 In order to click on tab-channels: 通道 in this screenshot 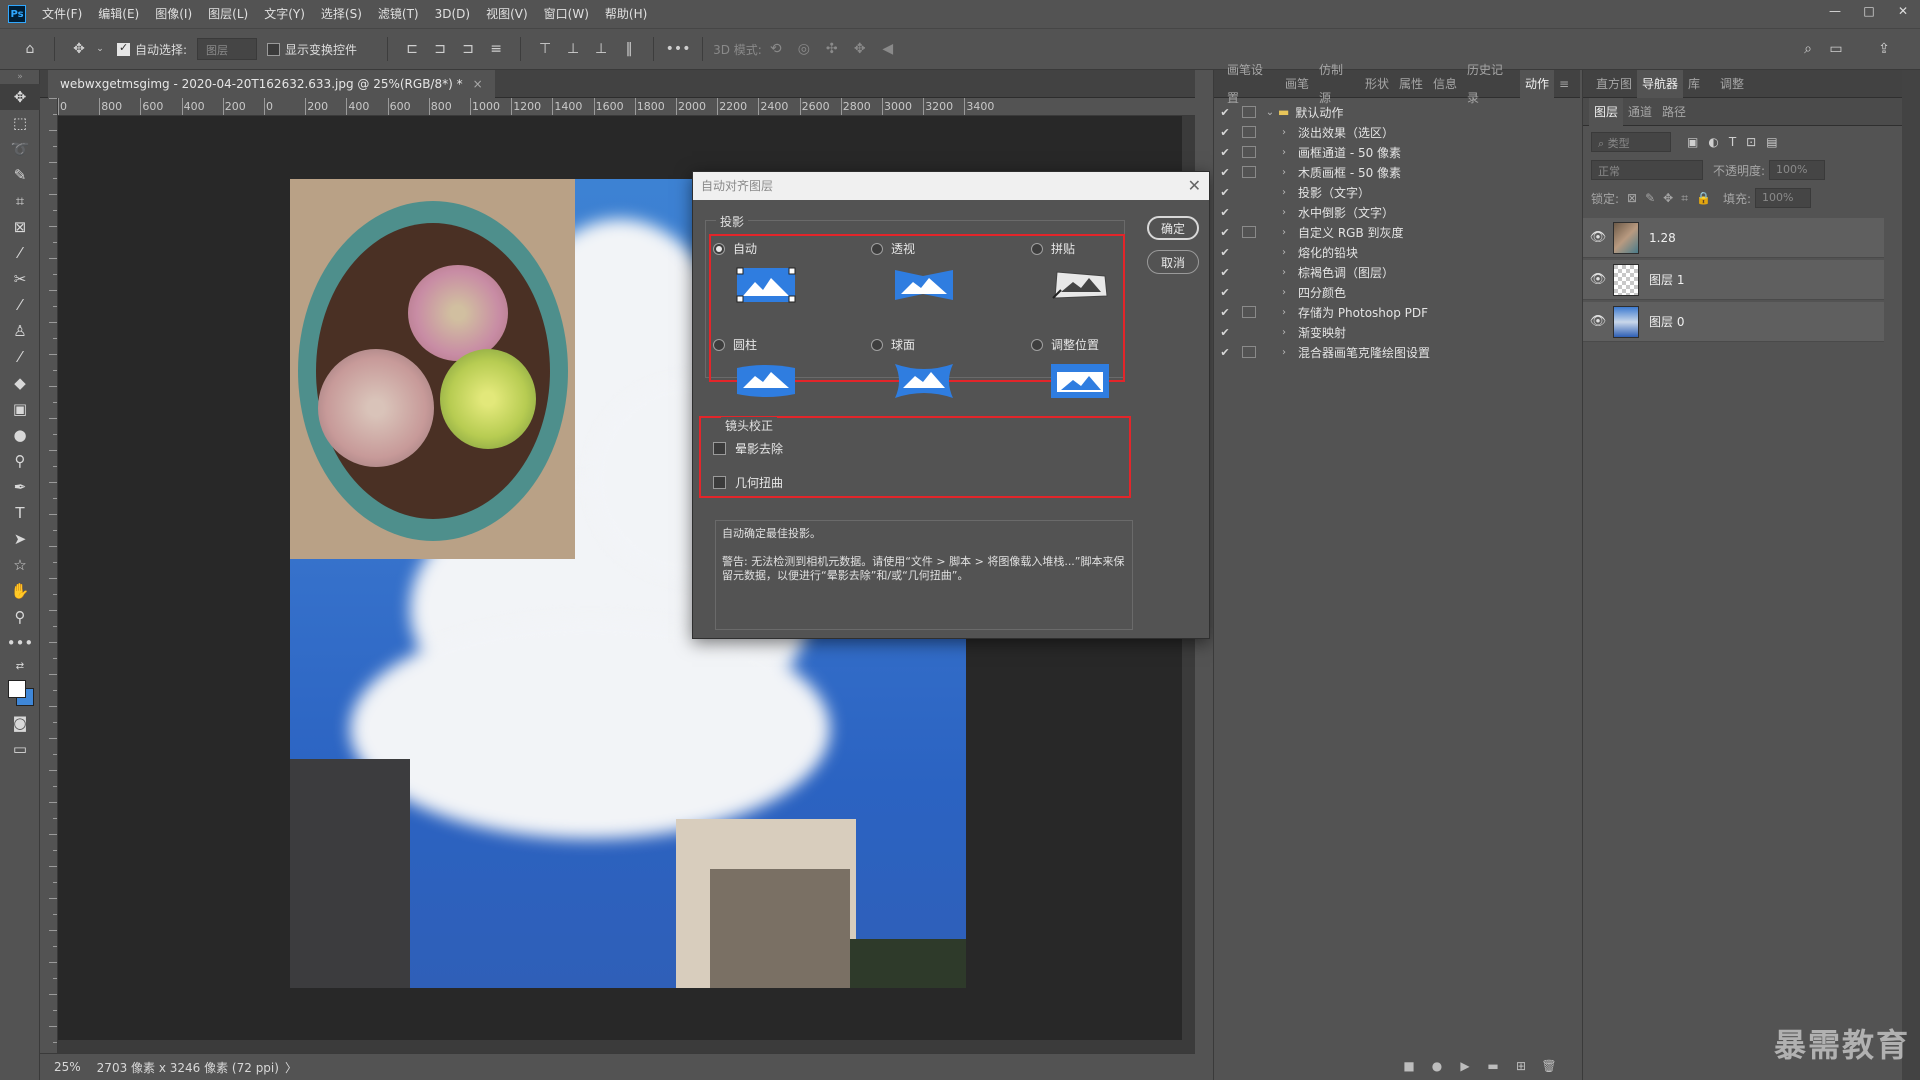, I will do `click(1640, 112)`.